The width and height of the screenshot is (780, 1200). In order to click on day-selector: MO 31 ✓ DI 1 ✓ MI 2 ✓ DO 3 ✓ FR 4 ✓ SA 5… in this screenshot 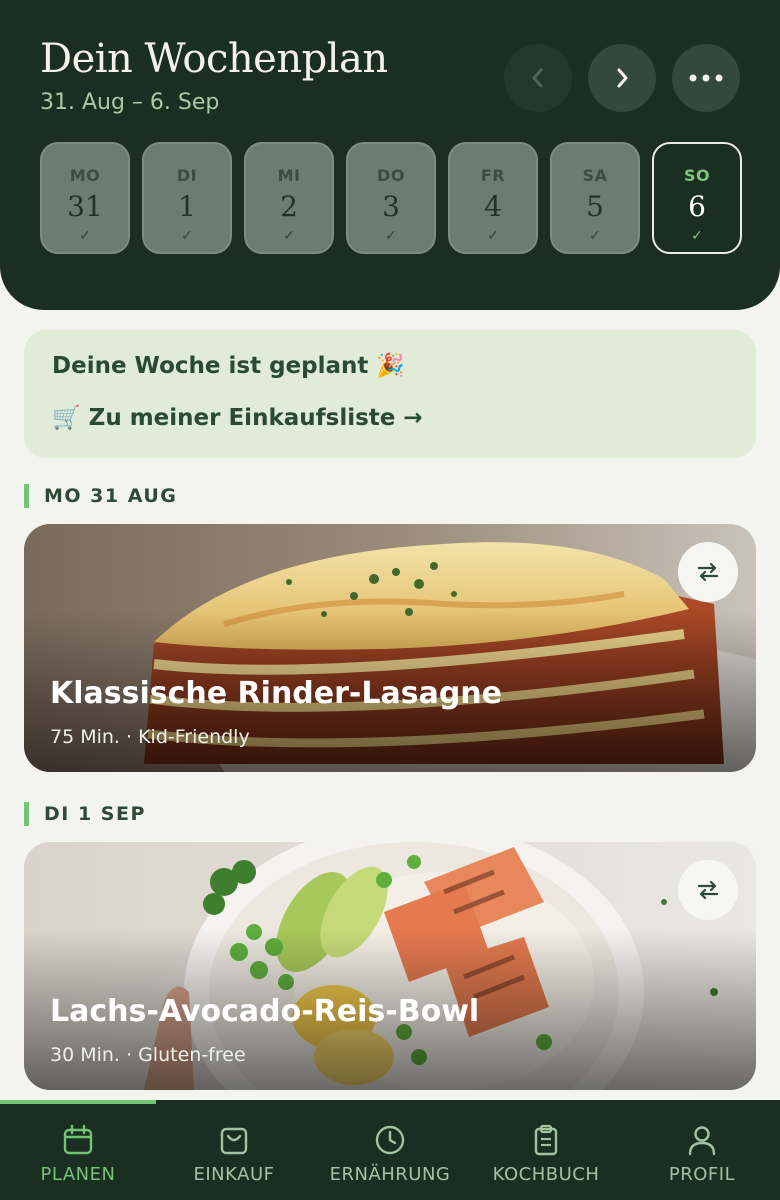, I will do `click(391, 198)`.